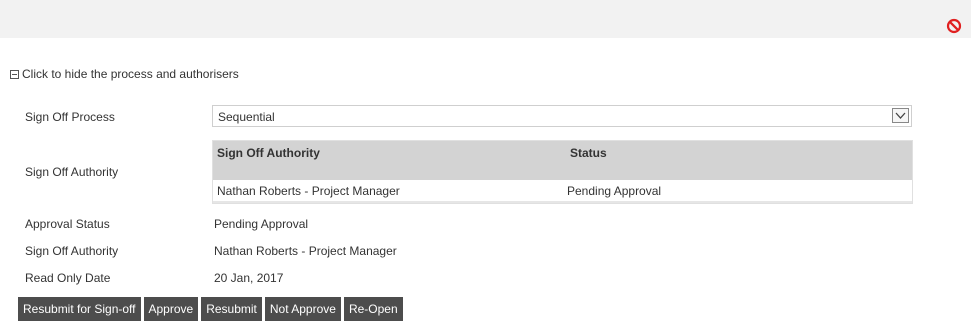  What do you see at coordinates (79, 309) in the screenshot?
I see `resubmit-for-signoff-button: Resubmit for Sign-off` at bounding box center [79, 309].